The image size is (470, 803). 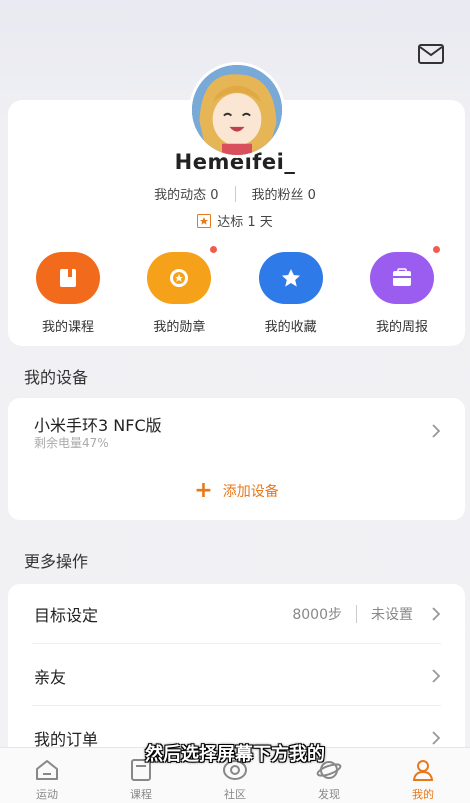 What do you see at coordinates (290, 278) in the screenshot?
I see `star-icon` at bounding box center [290, 278].